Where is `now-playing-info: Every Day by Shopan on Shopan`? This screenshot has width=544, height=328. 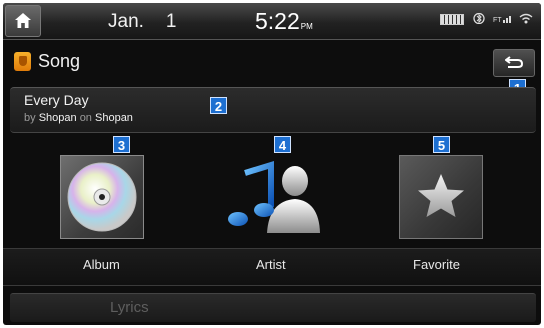
now-playing-info: Every Day by Shopan on Shopan is located at coordinates (273, 110).